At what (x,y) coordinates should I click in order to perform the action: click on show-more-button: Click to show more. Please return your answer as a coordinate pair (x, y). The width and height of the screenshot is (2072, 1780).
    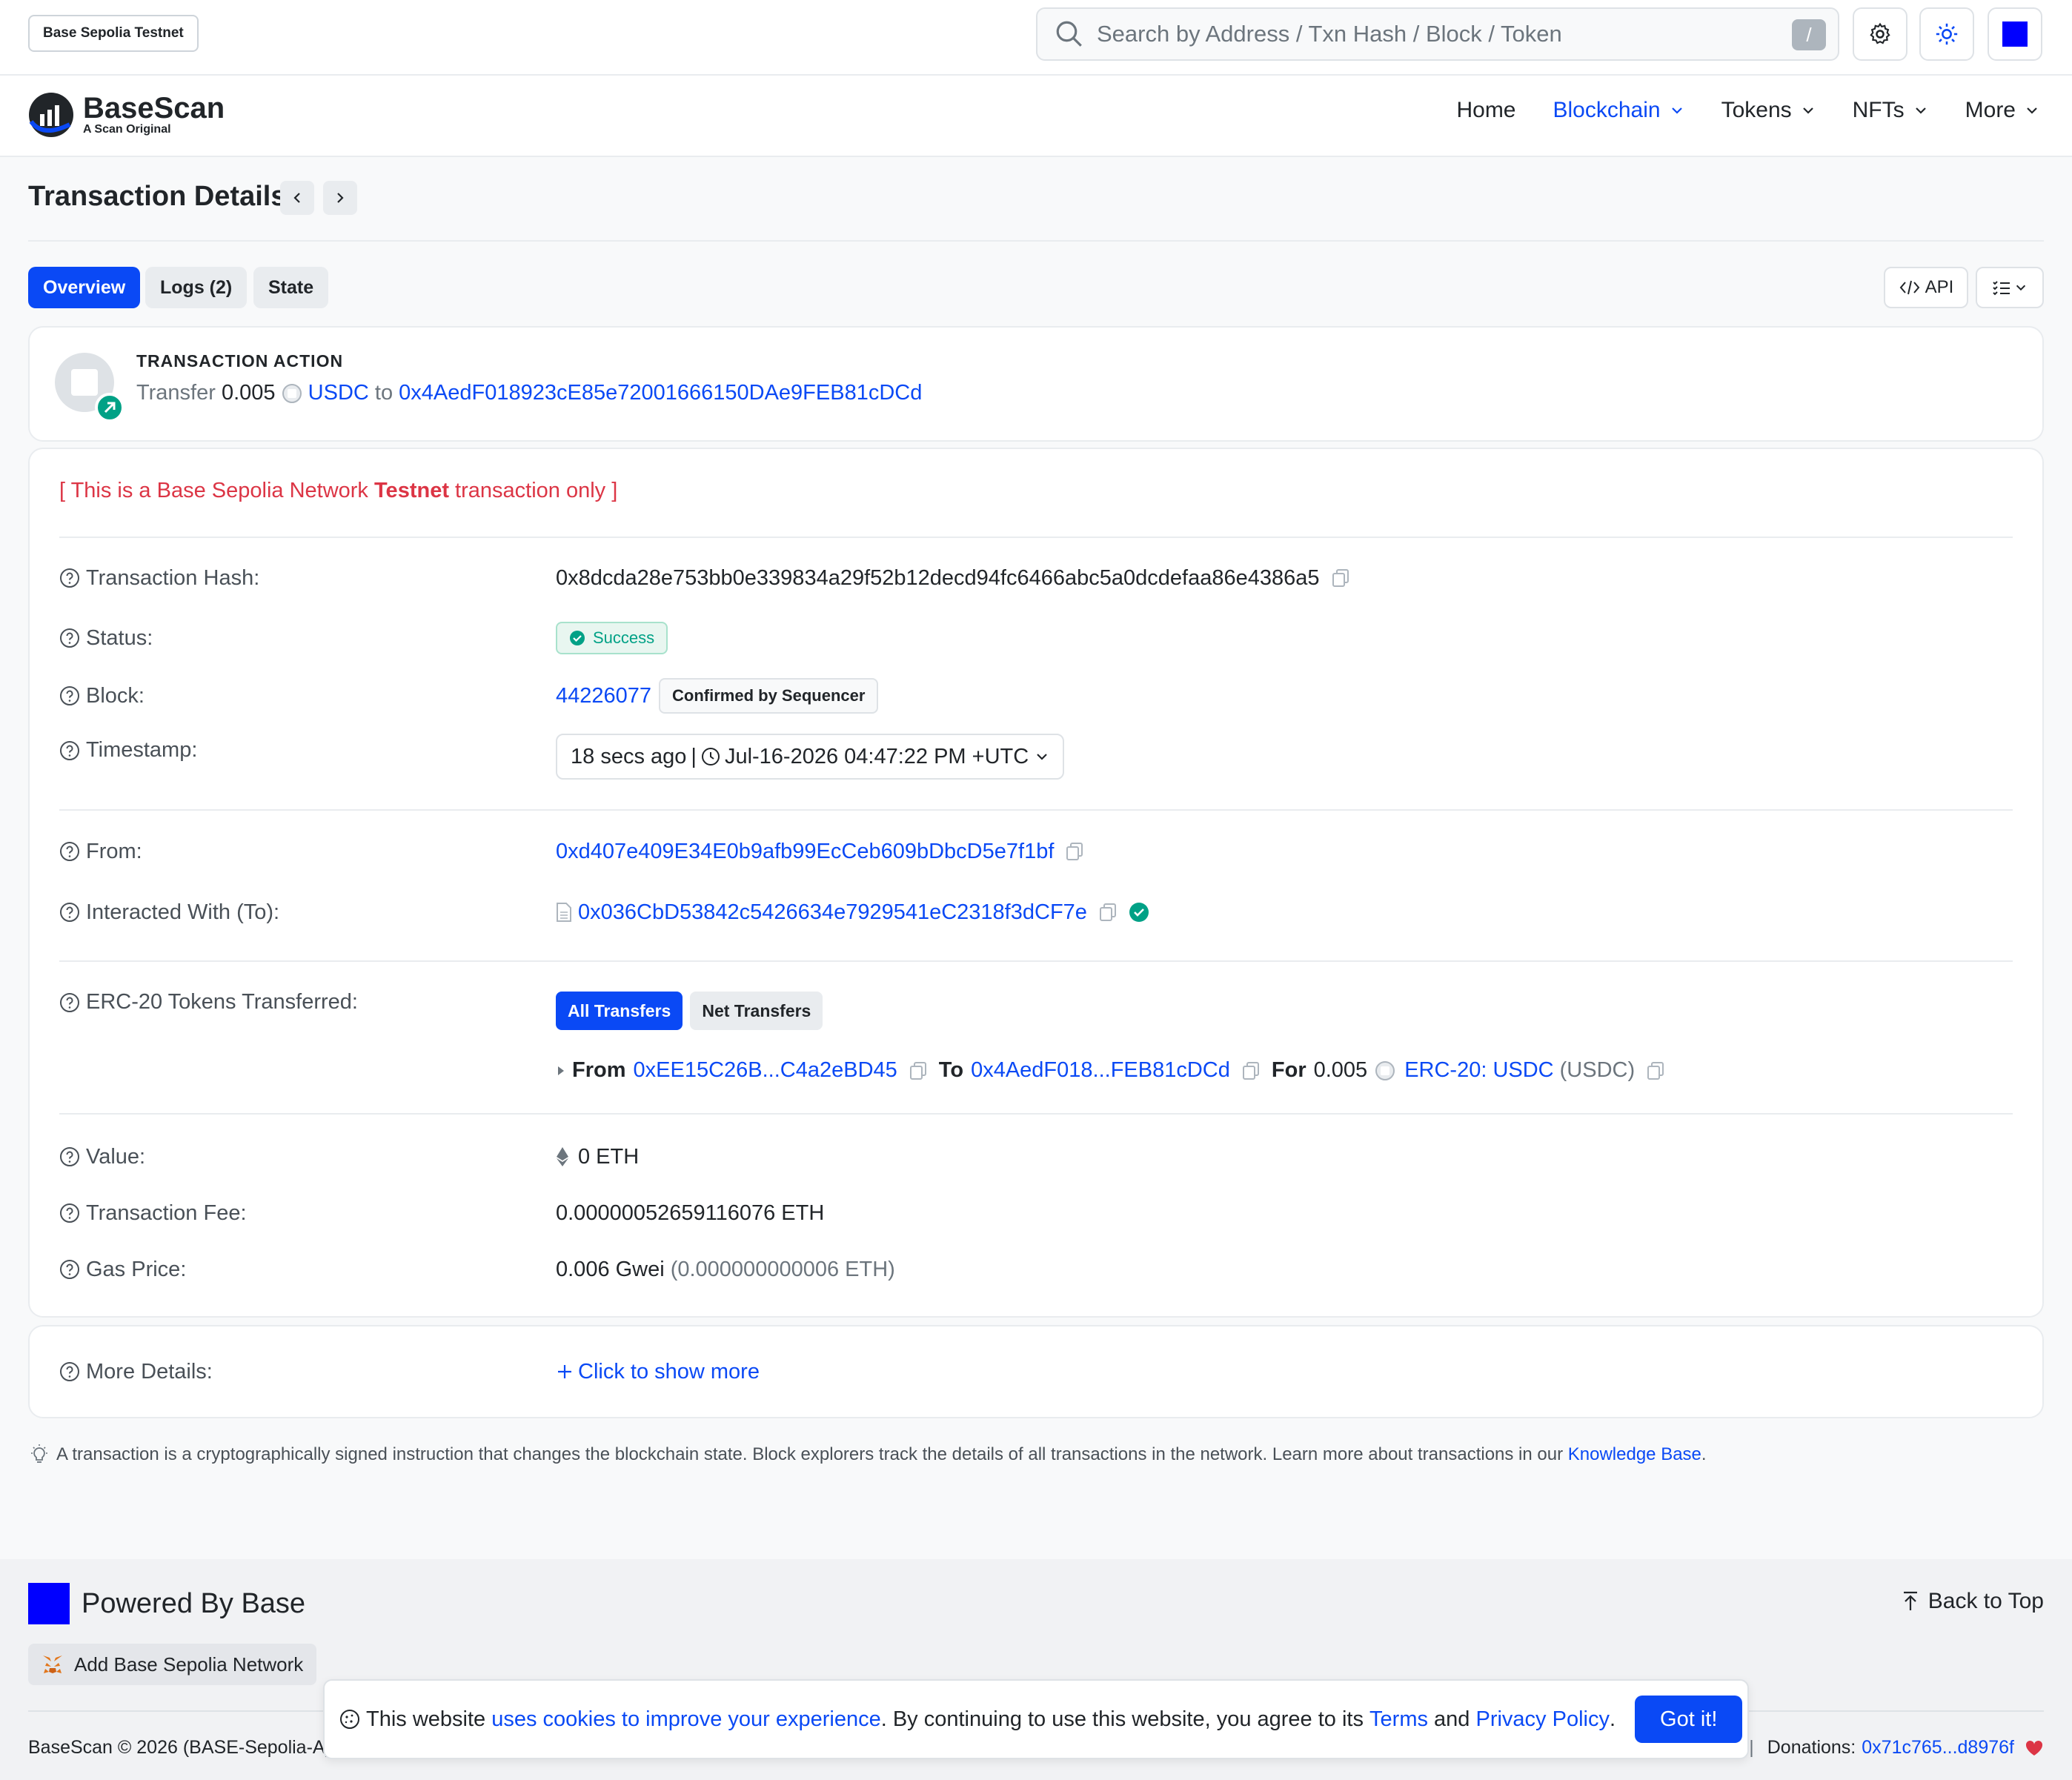
    Looking at the image, I should click on (658, 1372).